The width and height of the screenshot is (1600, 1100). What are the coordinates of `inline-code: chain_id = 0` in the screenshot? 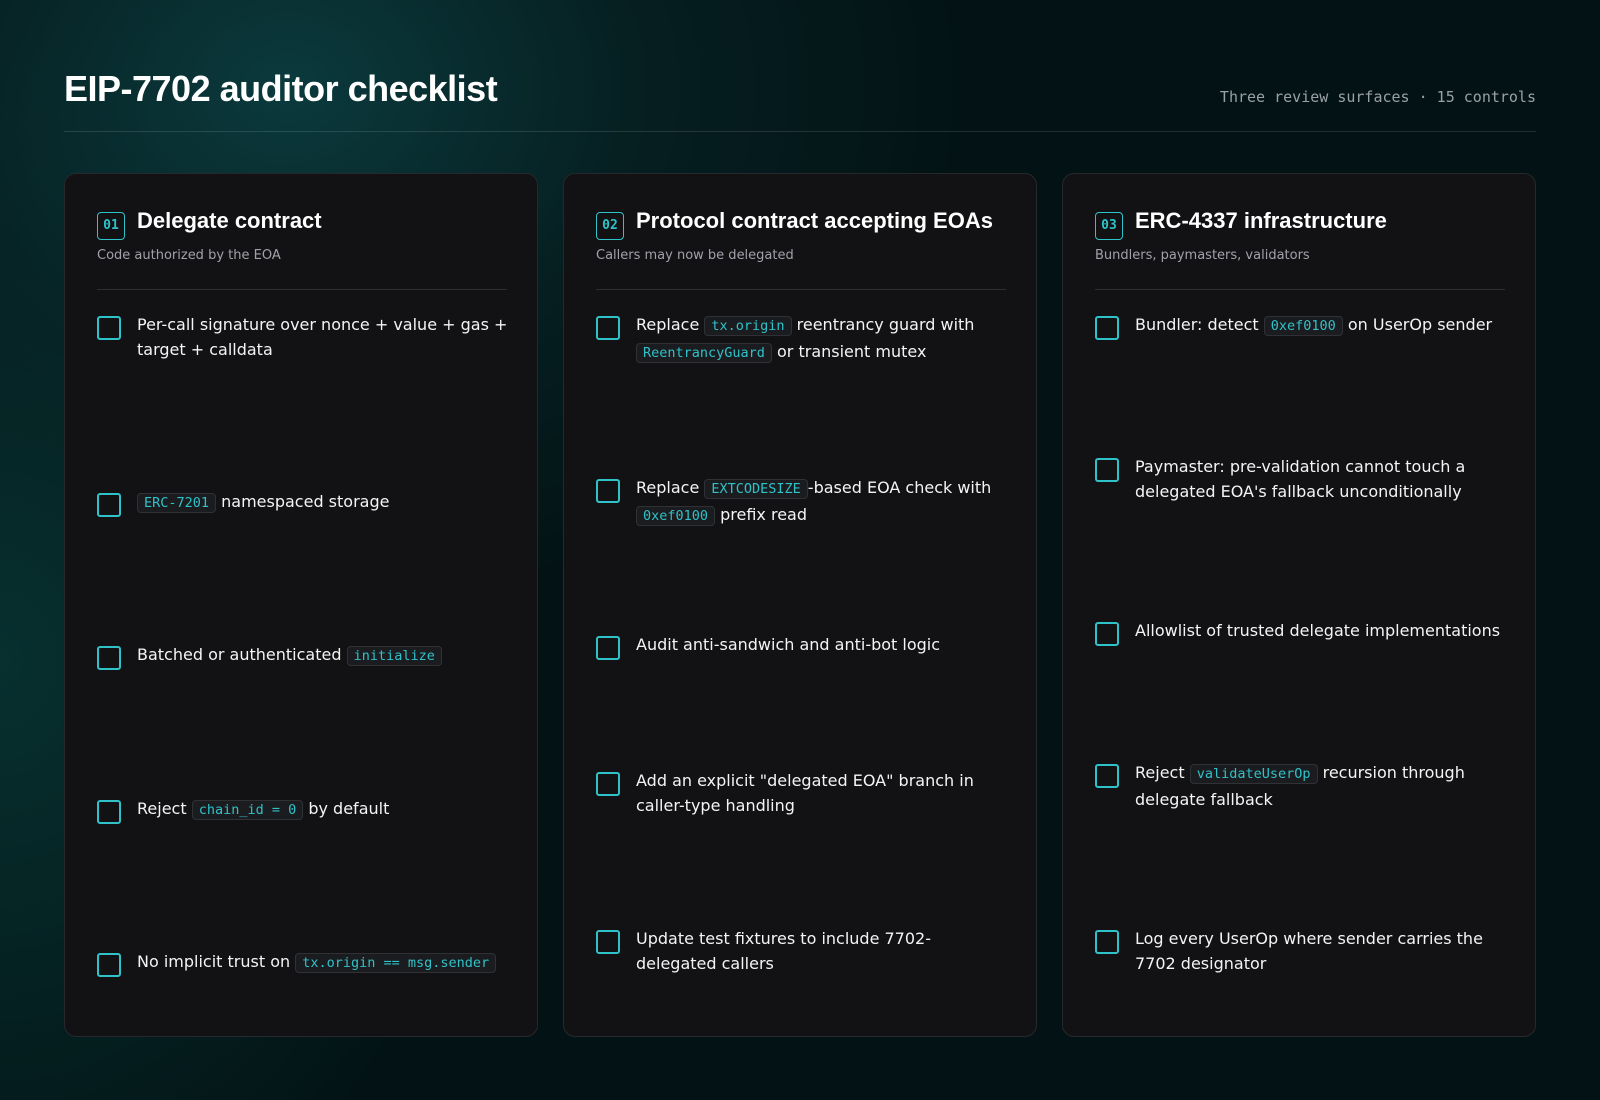 It's located at (247, 810).